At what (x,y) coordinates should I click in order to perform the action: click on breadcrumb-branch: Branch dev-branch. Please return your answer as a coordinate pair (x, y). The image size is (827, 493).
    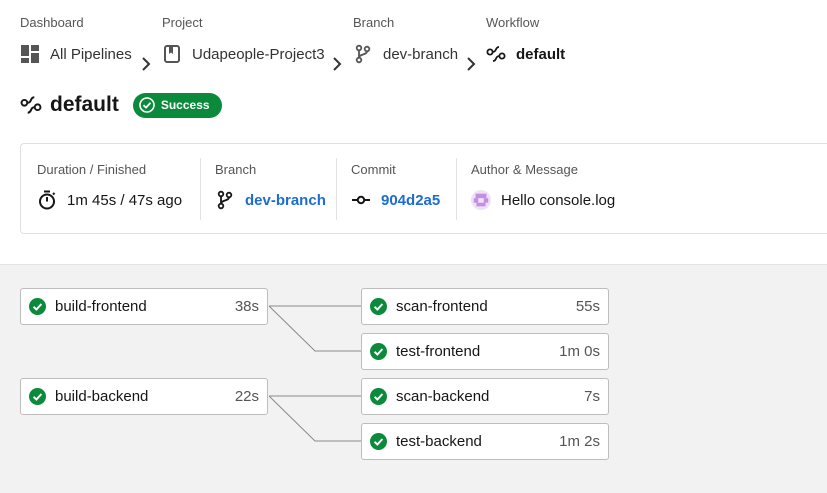
    Looking at the image, I should click on (405, 39).